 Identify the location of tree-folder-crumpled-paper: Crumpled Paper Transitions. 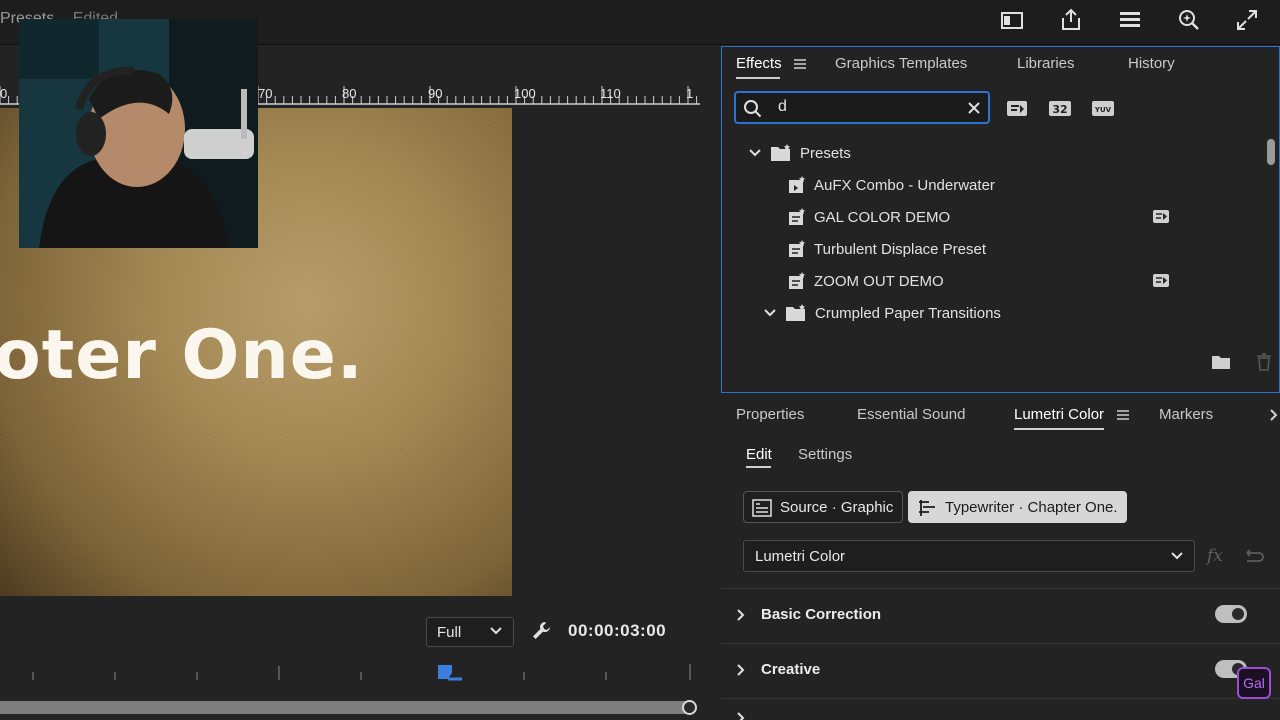
(882, 313).